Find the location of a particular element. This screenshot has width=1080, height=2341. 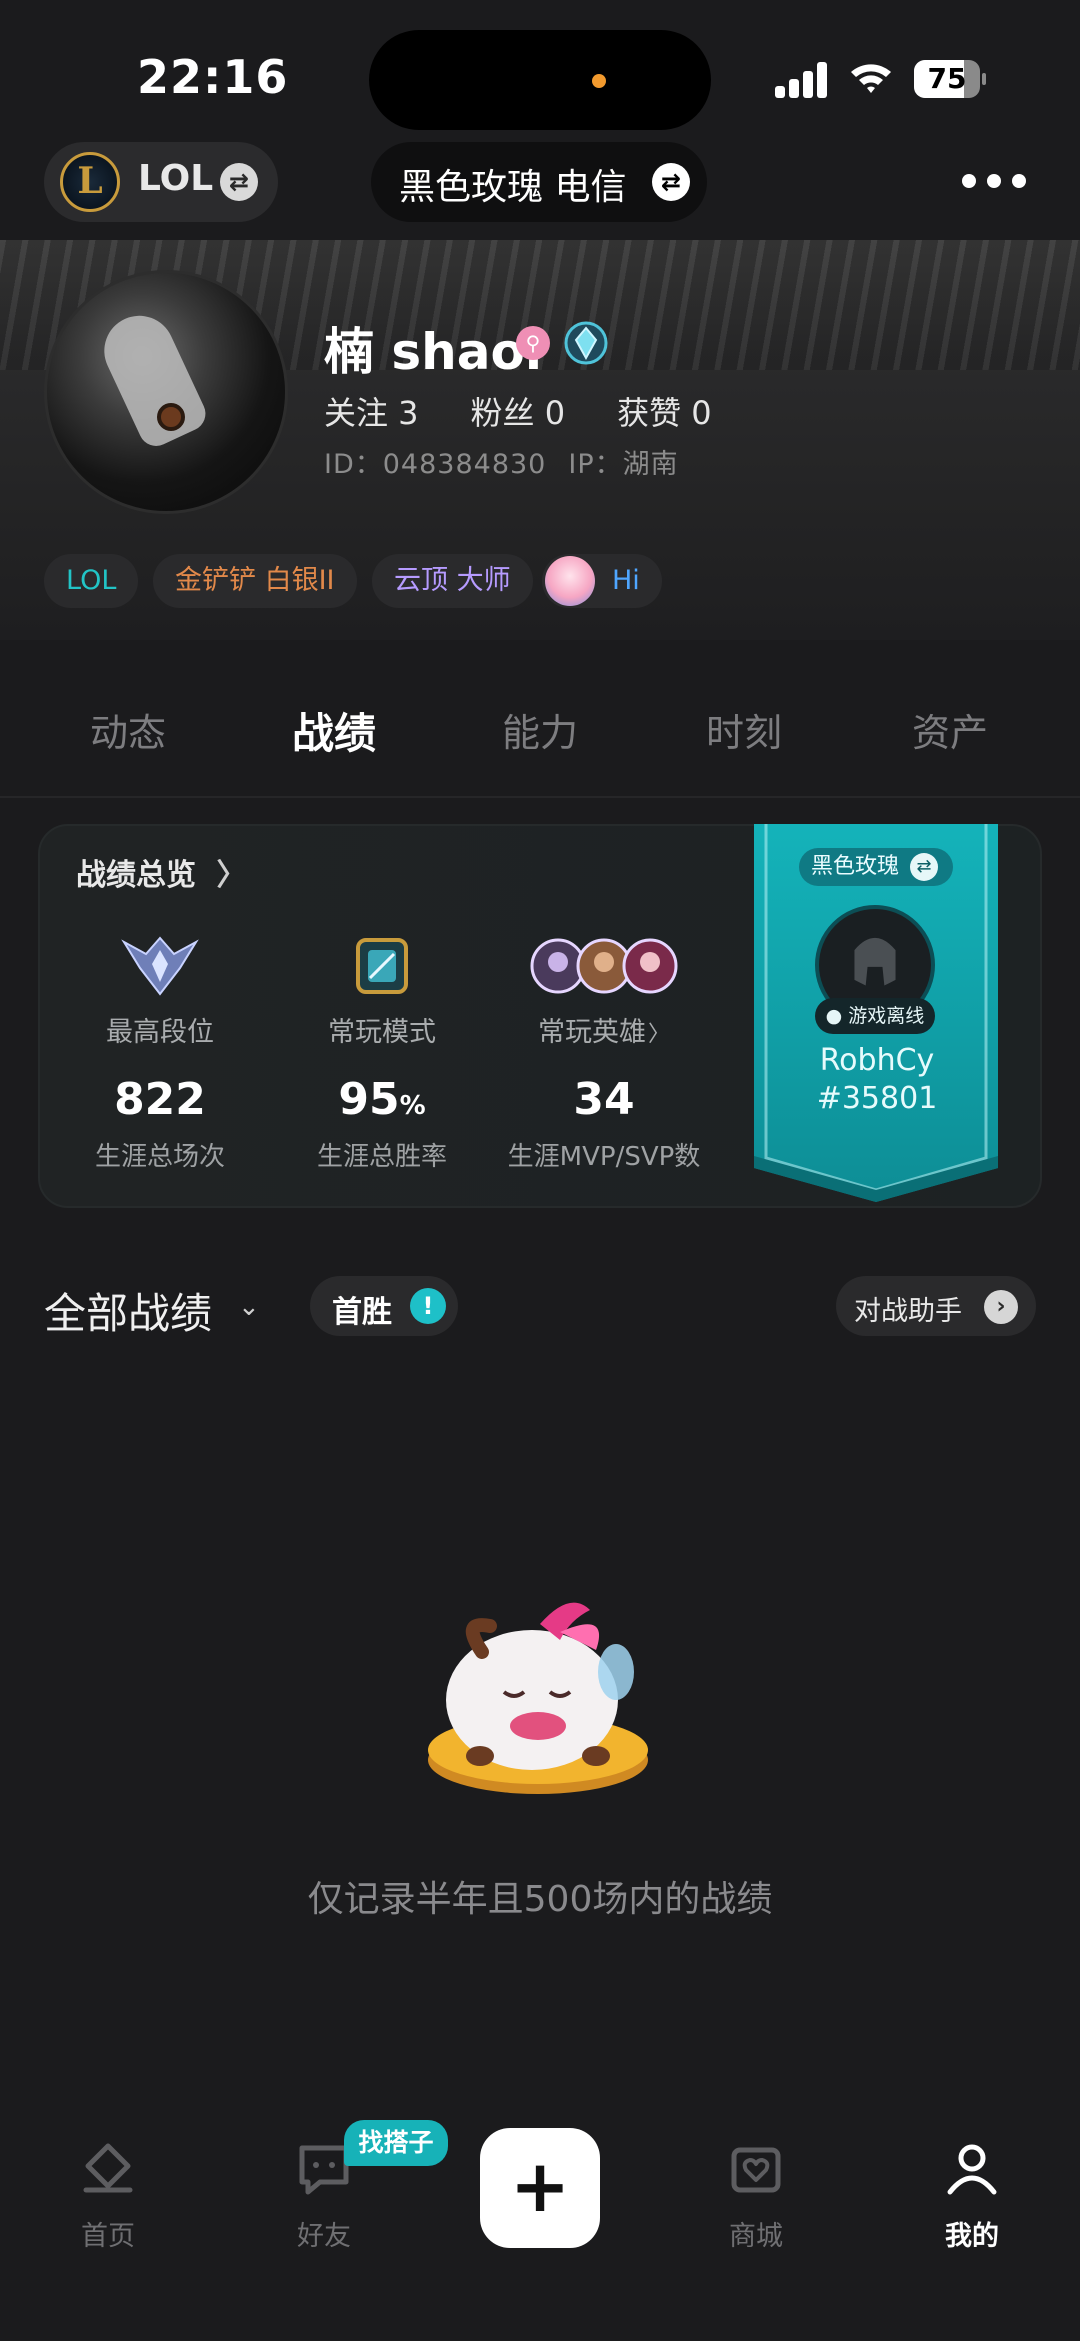

nav-profile-label: 我的 is located at coordinates (972, 2236).